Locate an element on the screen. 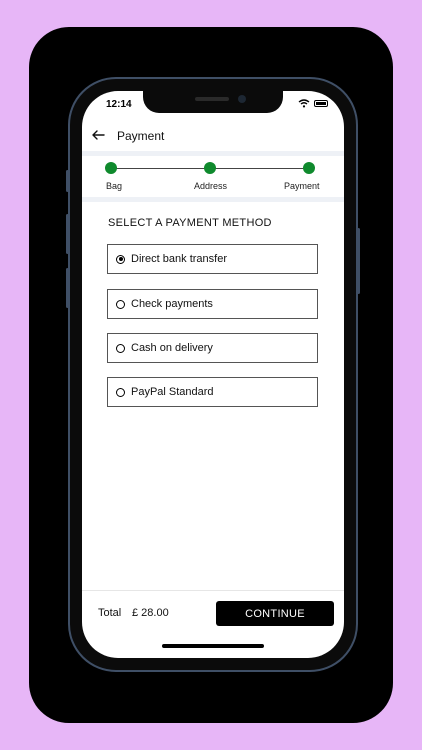  payment-option-direct-bank-transfer: Direct bank transfer is located at coordinates (212, 259).